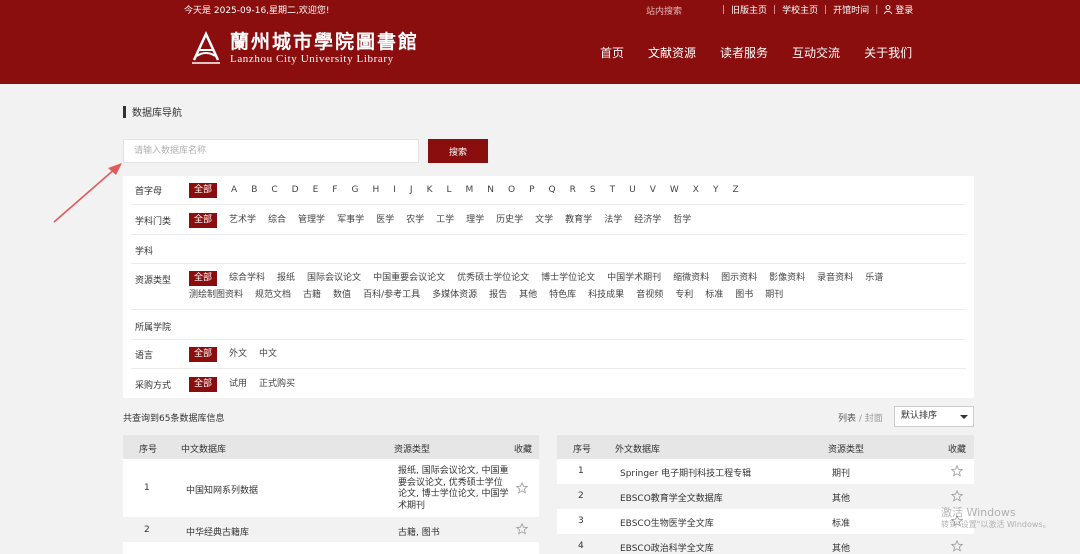  Describe the element at coordinates (334, 190) in the screenshot. I see `letter-option: F` at that location.